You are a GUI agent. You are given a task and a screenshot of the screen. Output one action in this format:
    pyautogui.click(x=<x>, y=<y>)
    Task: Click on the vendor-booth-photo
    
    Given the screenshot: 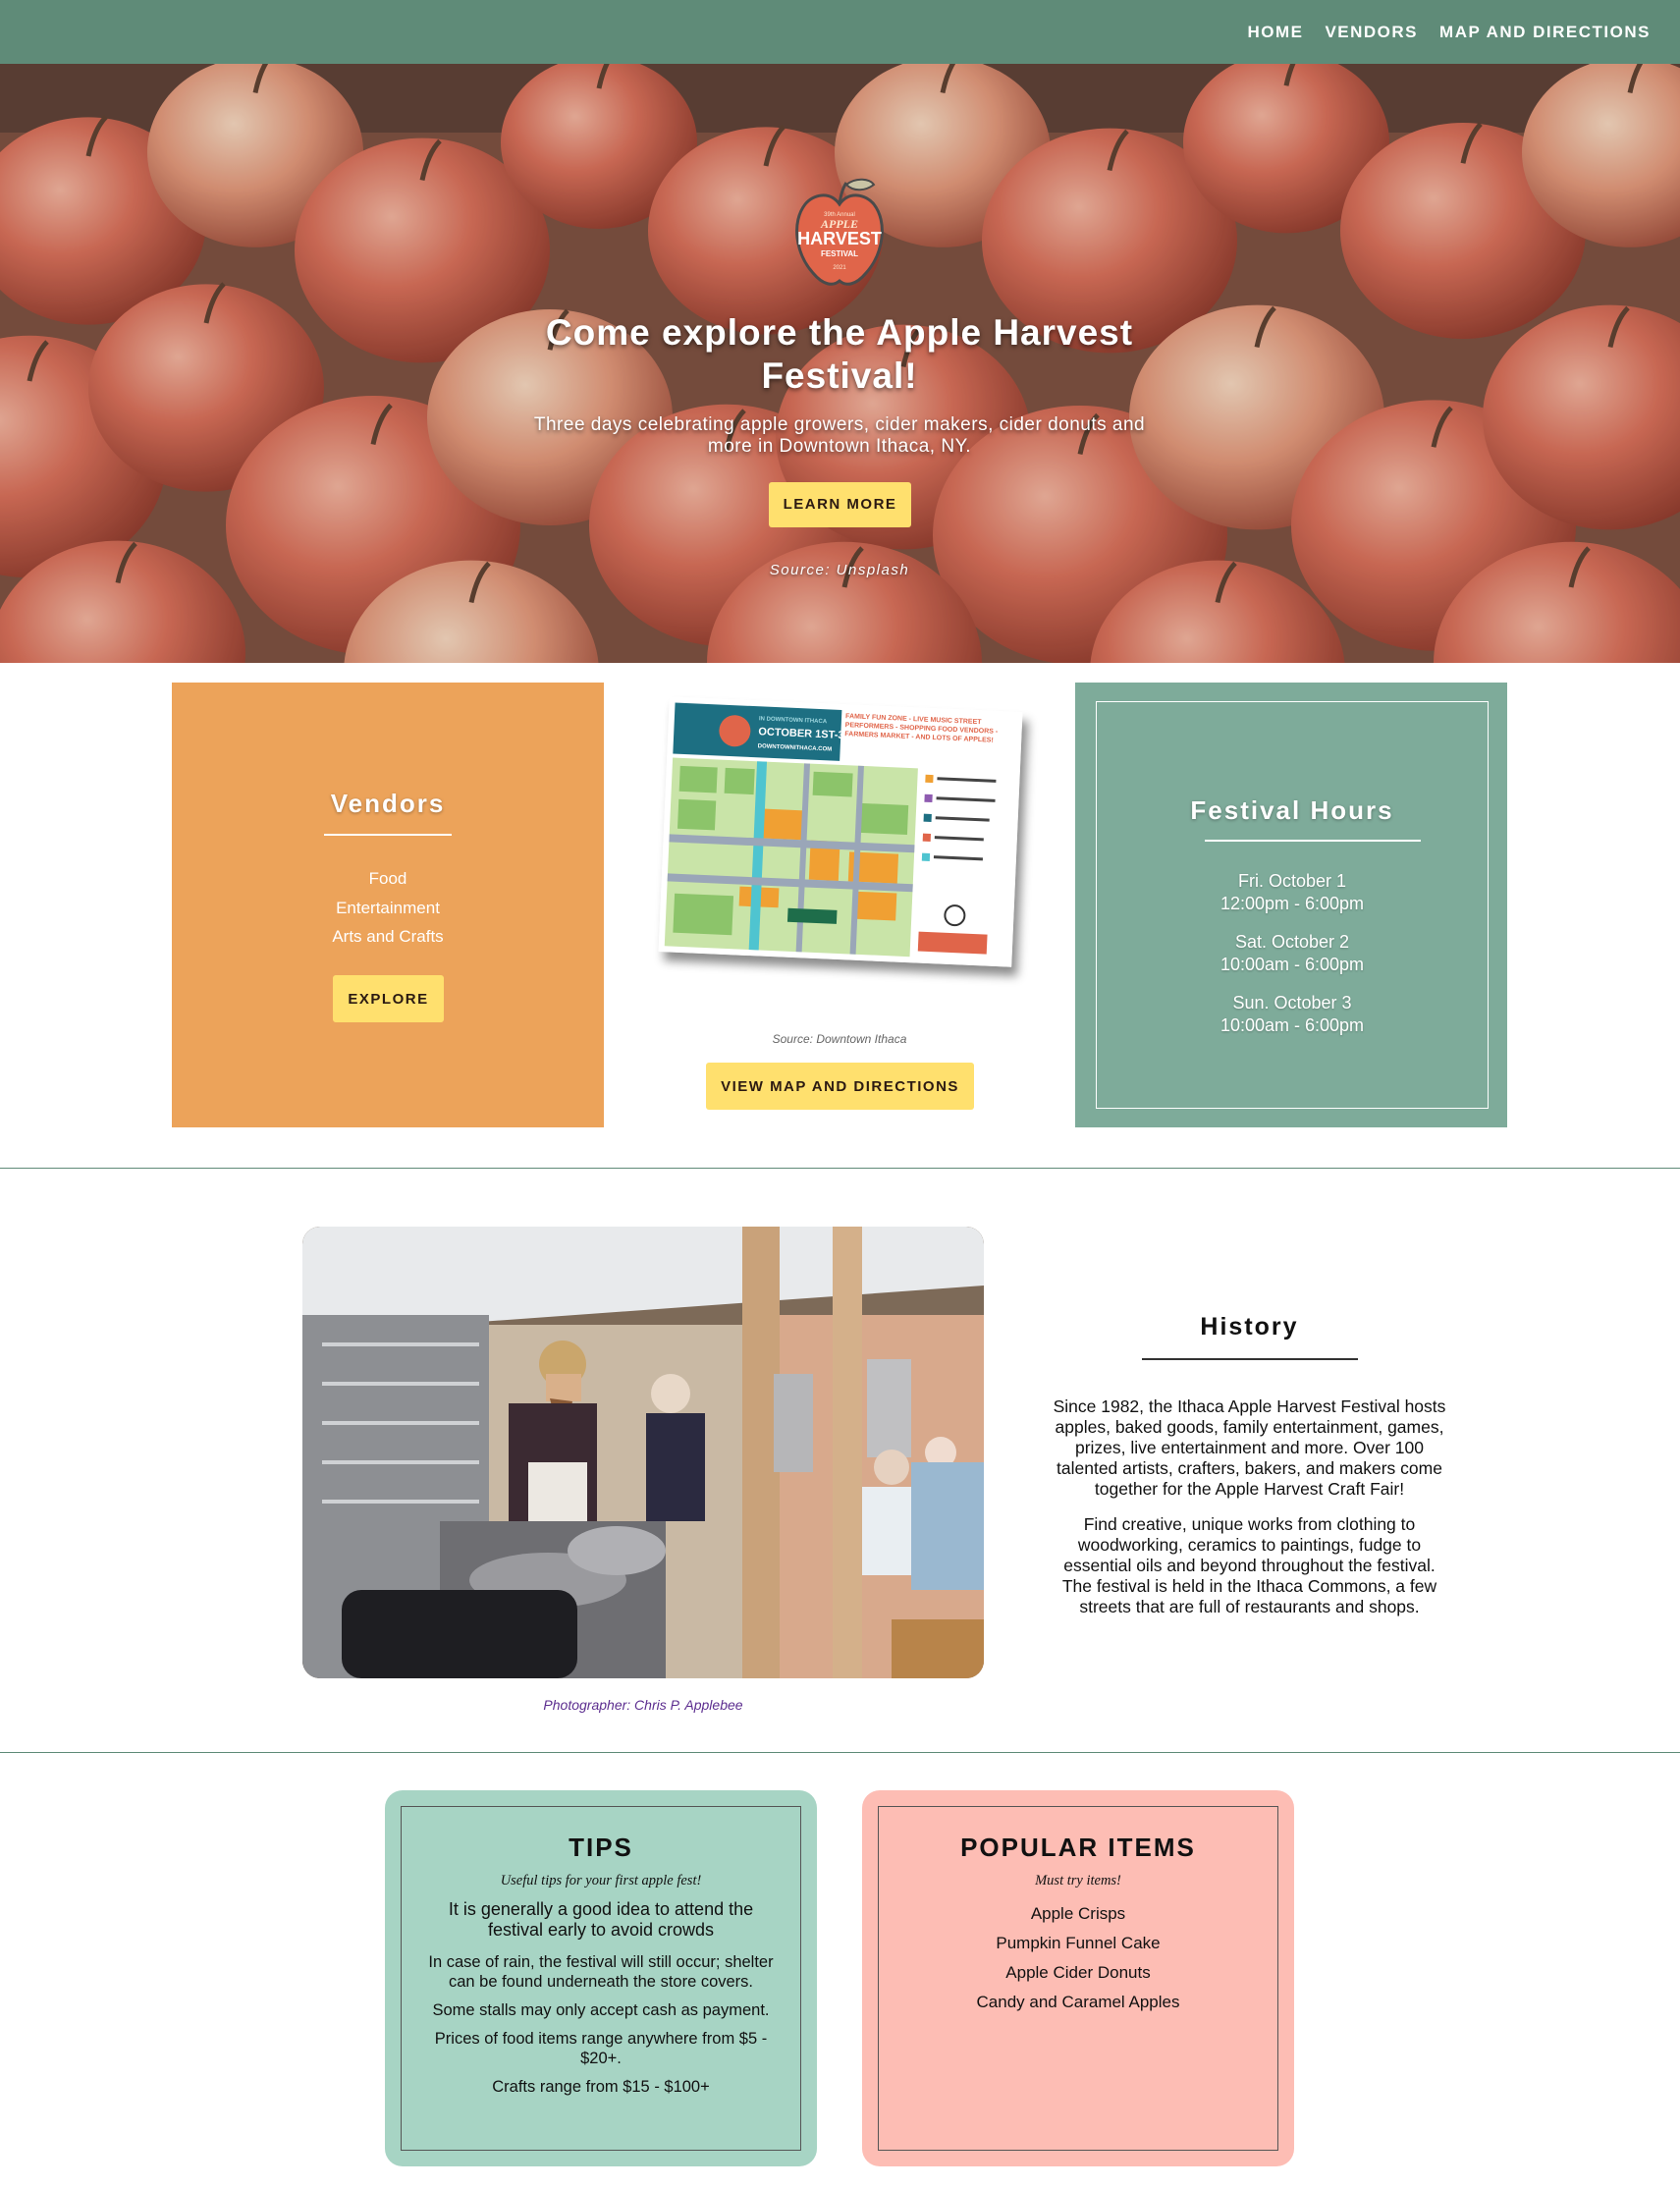 What is the action you would take?
    pyautogui.click(x=643, y=1452)
    